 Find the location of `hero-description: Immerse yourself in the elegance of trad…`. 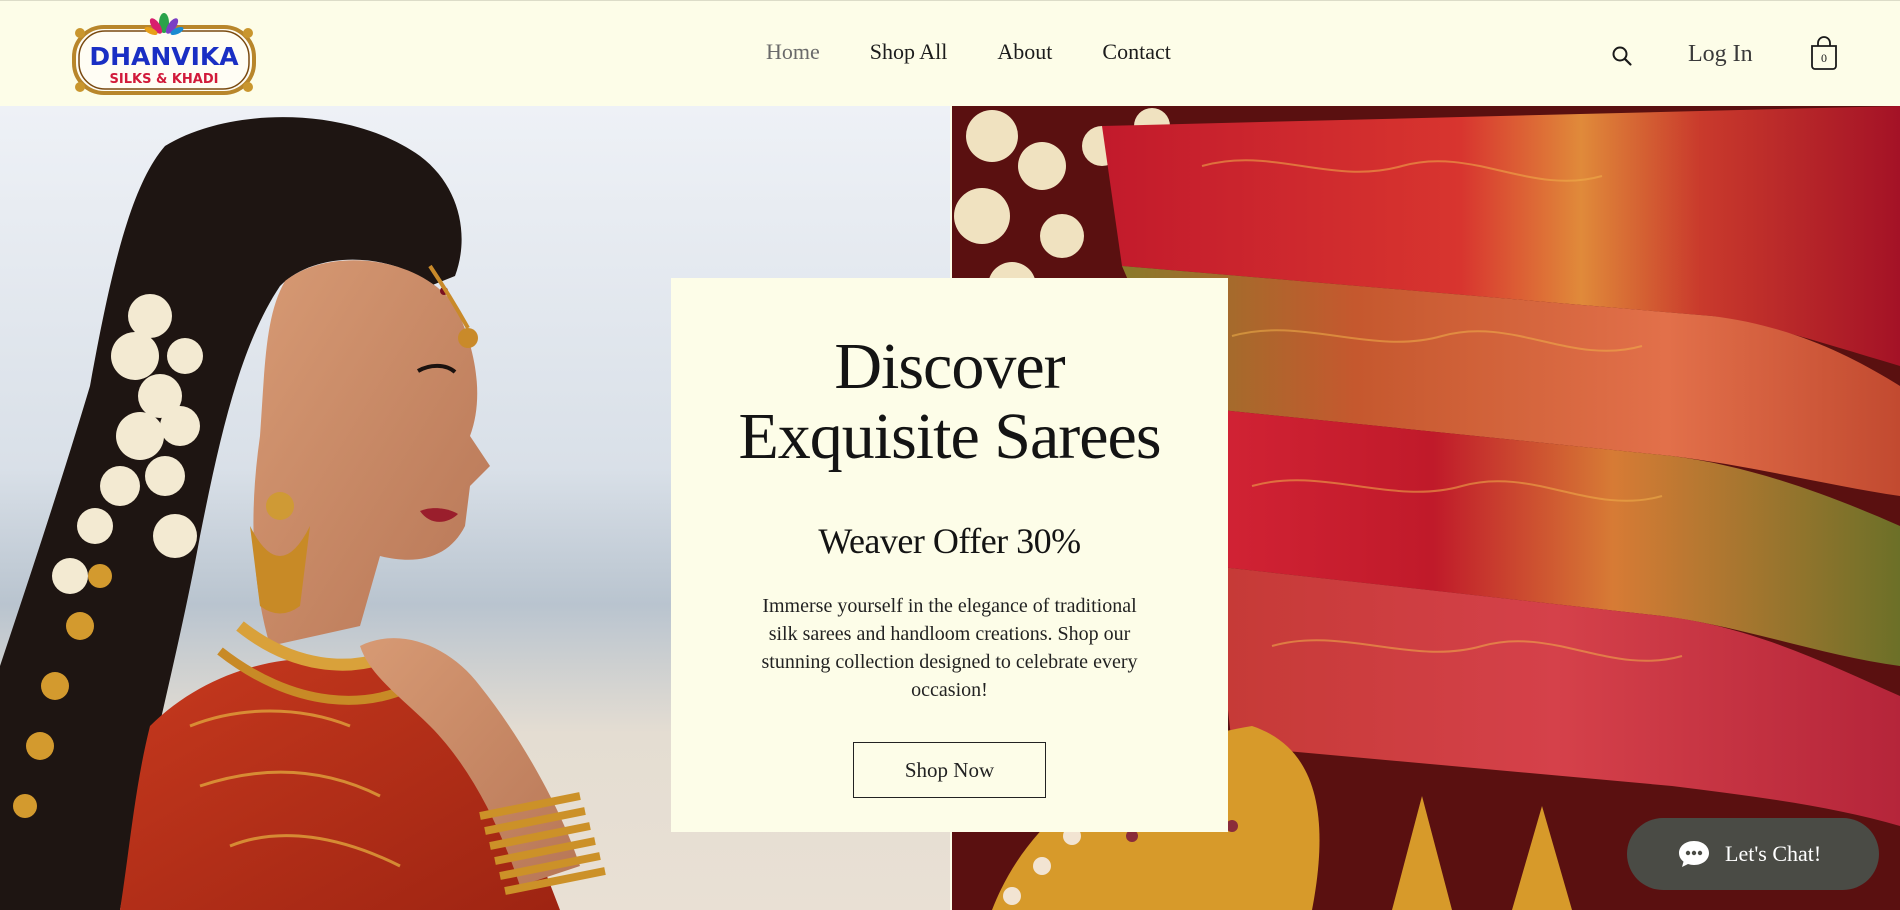

hero-description: Immerse yourself in the elegance of trad… is located at coordinates (949, 648).